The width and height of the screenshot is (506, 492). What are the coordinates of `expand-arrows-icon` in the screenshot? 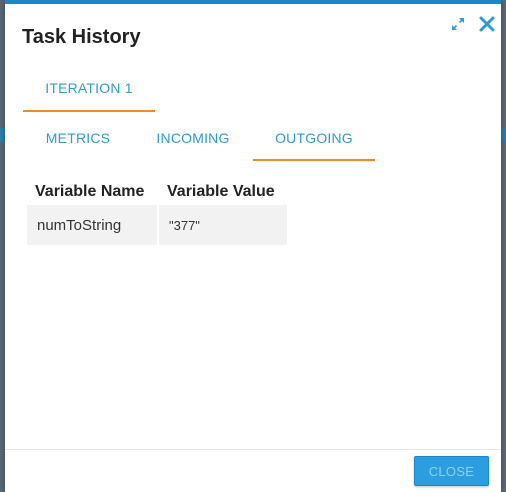 It's located at (458, 24).